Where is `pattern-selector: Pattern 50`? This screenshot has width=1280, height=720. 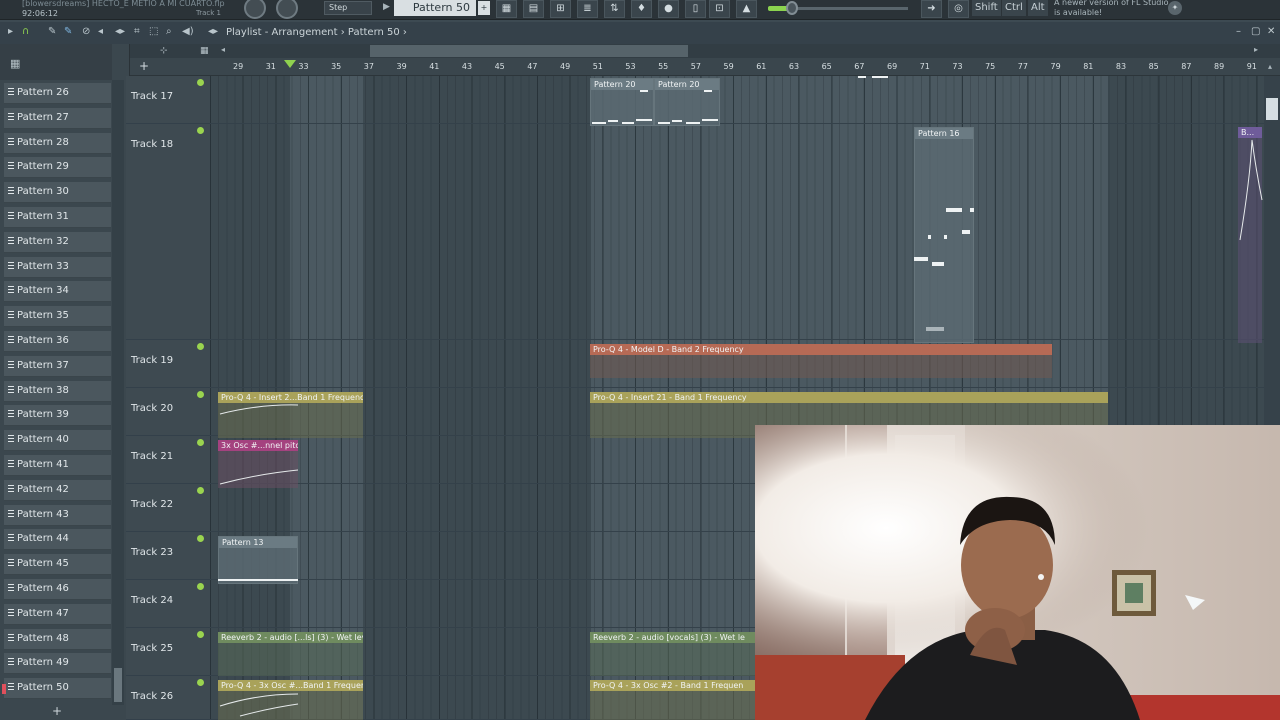
pattern-selector: Pattern 50 is located at coordinates (435, 8).